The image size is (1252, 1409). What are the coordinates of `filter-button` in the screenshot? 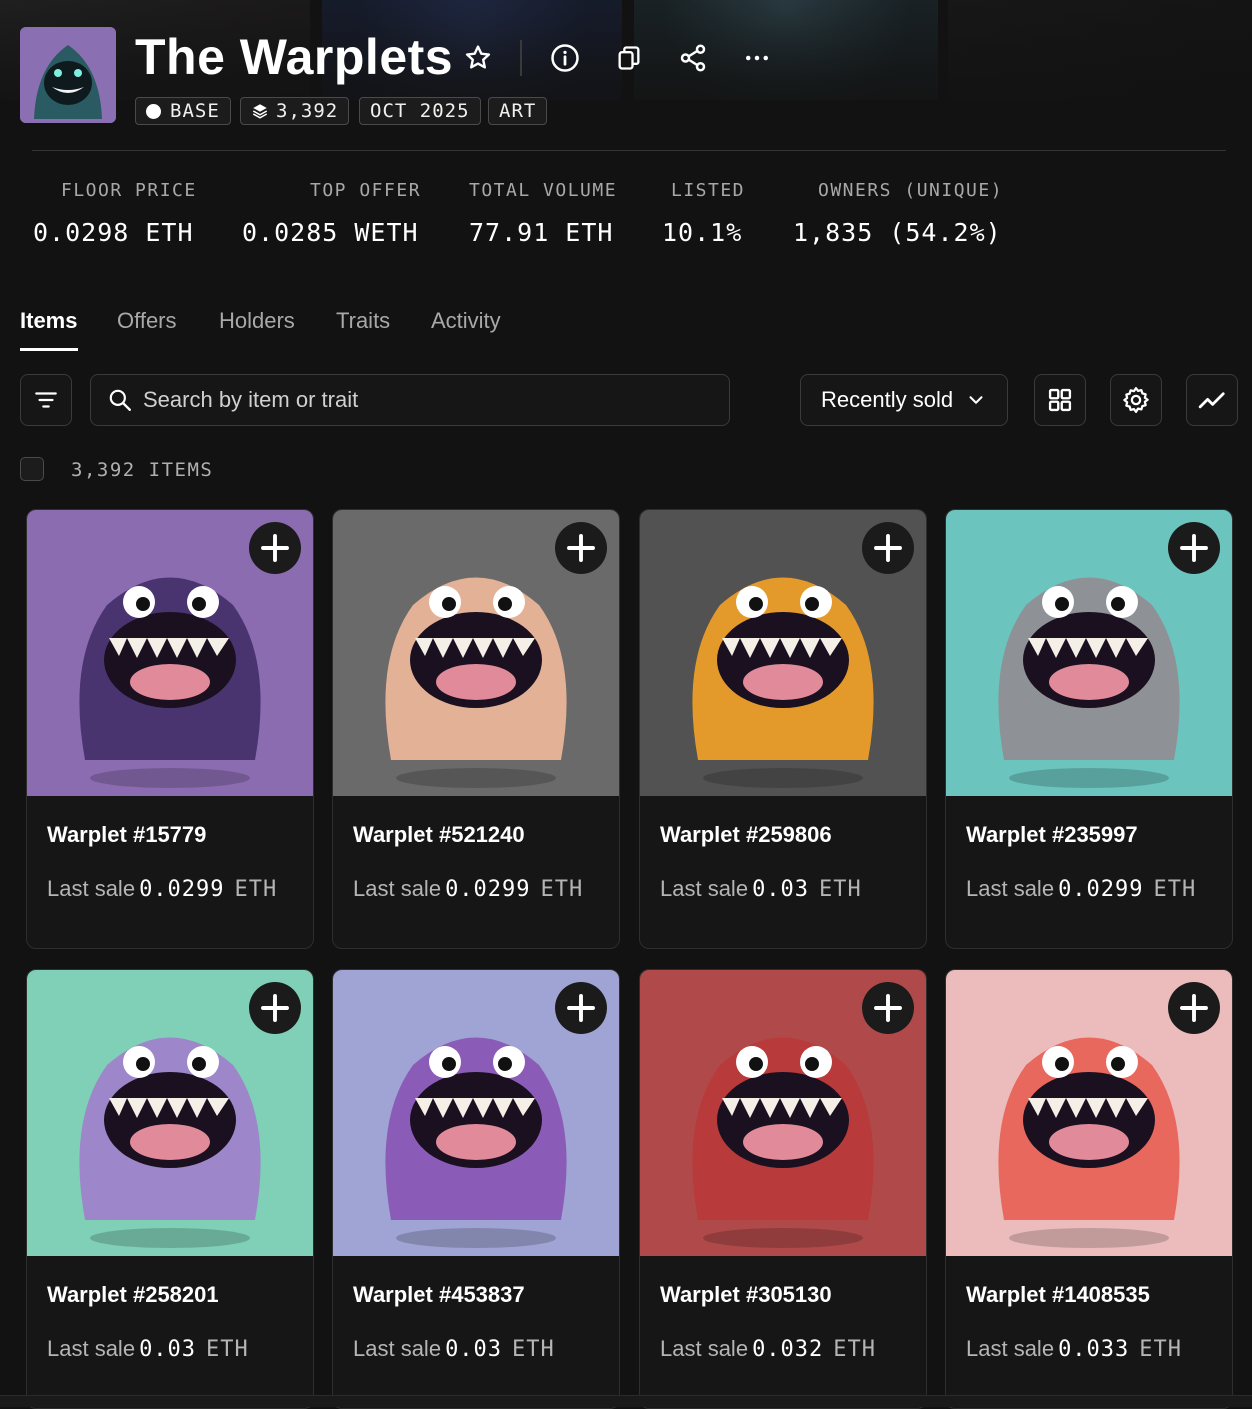 It's located at (46, 400).